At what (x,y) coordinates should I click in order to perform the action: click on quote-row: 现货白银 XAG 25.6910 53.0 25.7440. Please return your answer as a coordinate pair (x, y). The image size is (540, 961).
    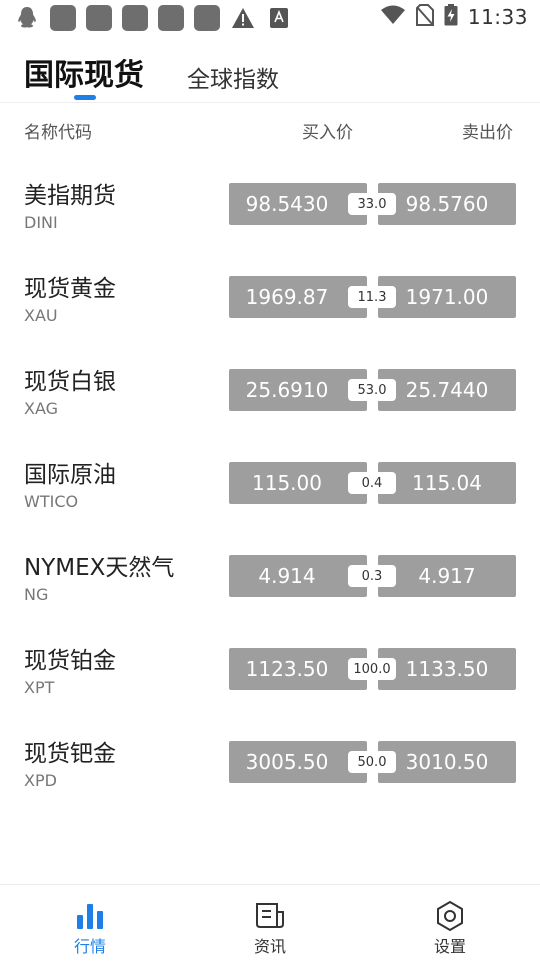
    Looking at the image, I should click on (270, 390).